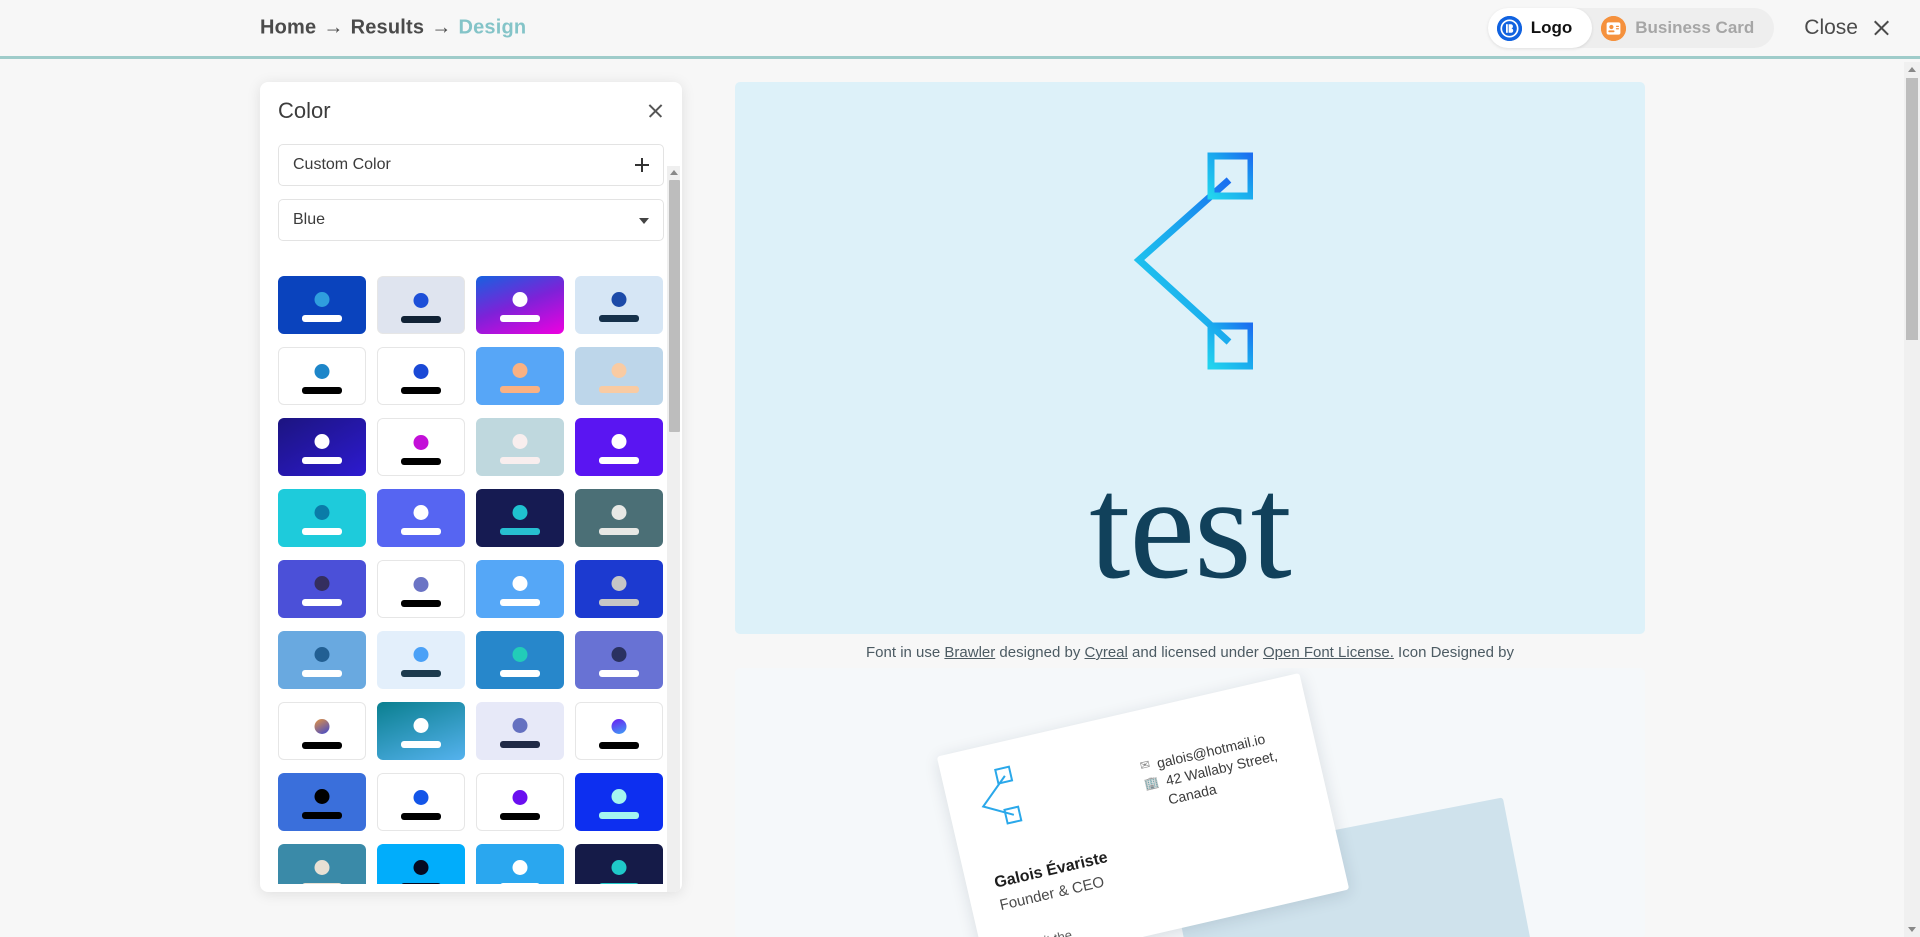  What do you see at coordinates (388, 28) in the screenshot?
I see `breadcrumb-item-results: Results` at bounding box center [388, 28].